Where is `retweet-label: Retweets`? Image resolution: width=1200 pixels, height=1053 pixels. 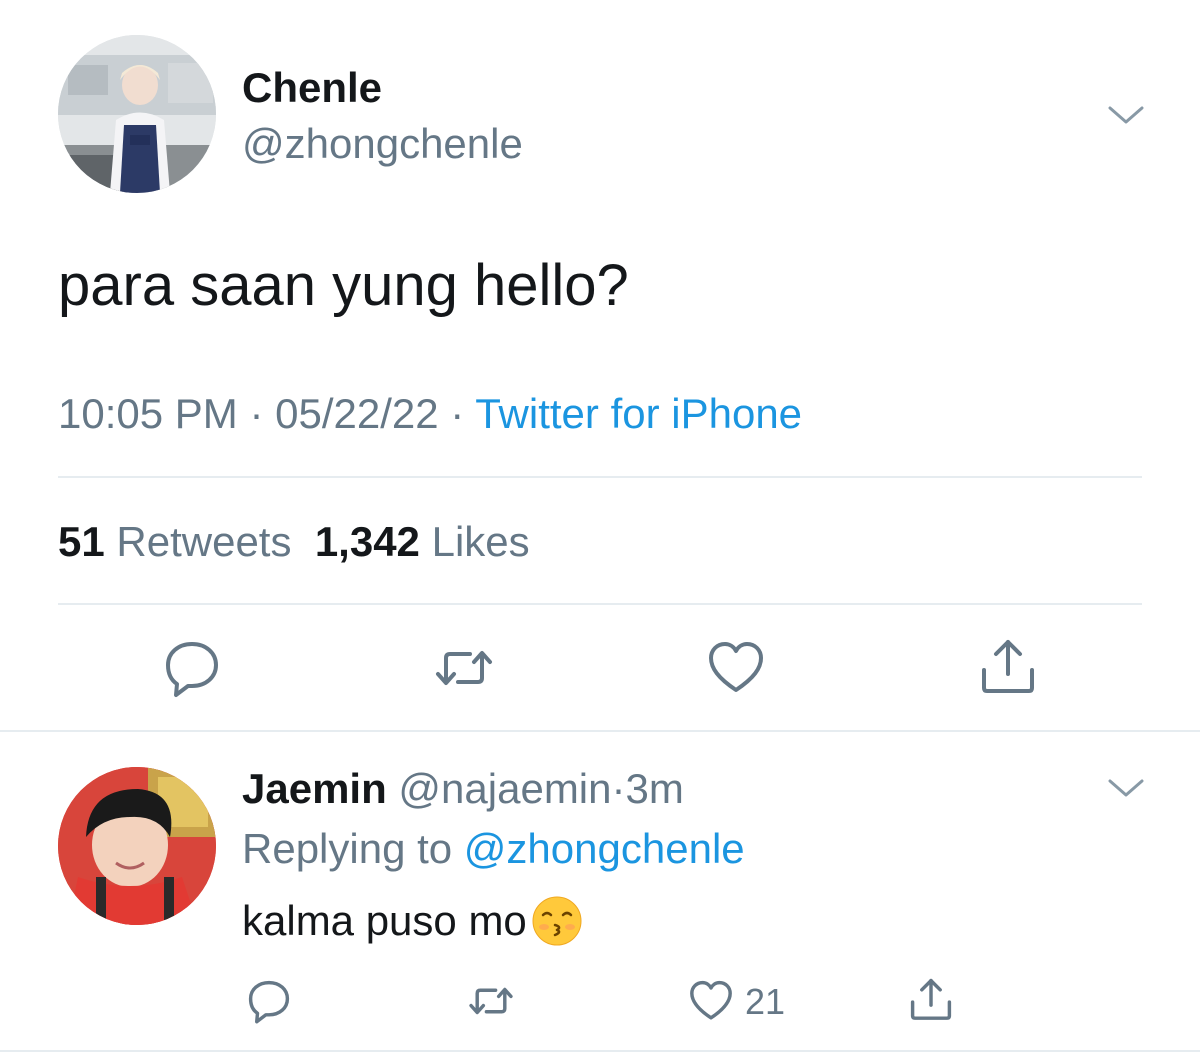
retweet-label: Retweets is located at coordinates (204, 541).